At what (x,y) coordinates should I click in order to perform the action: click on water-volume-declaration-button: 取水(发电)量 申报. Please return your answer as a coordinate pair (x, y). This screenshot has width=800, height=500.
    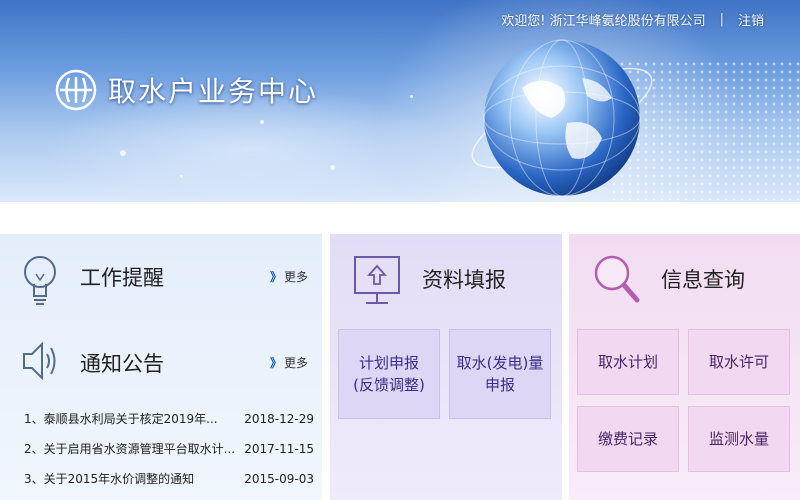
    Looking at the image, I should click on (500, 374).